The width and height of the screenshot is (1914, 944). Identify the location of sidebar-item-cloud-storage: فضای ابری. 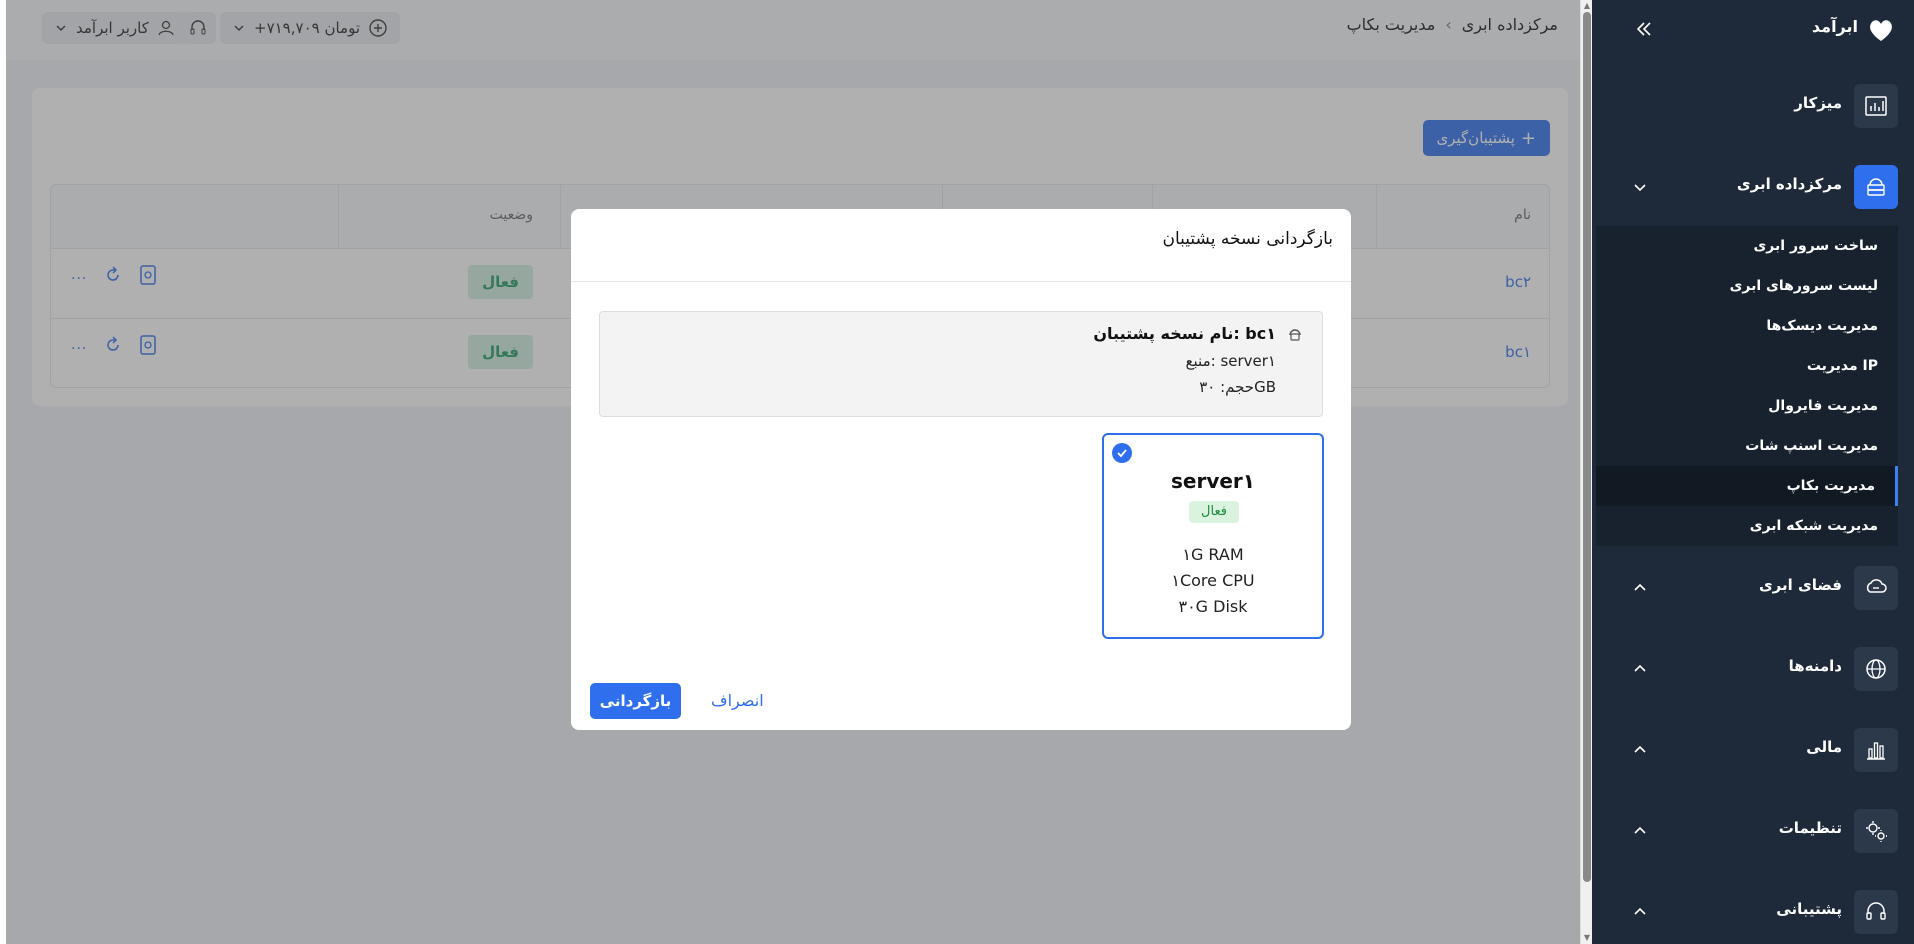
(1753, 585).